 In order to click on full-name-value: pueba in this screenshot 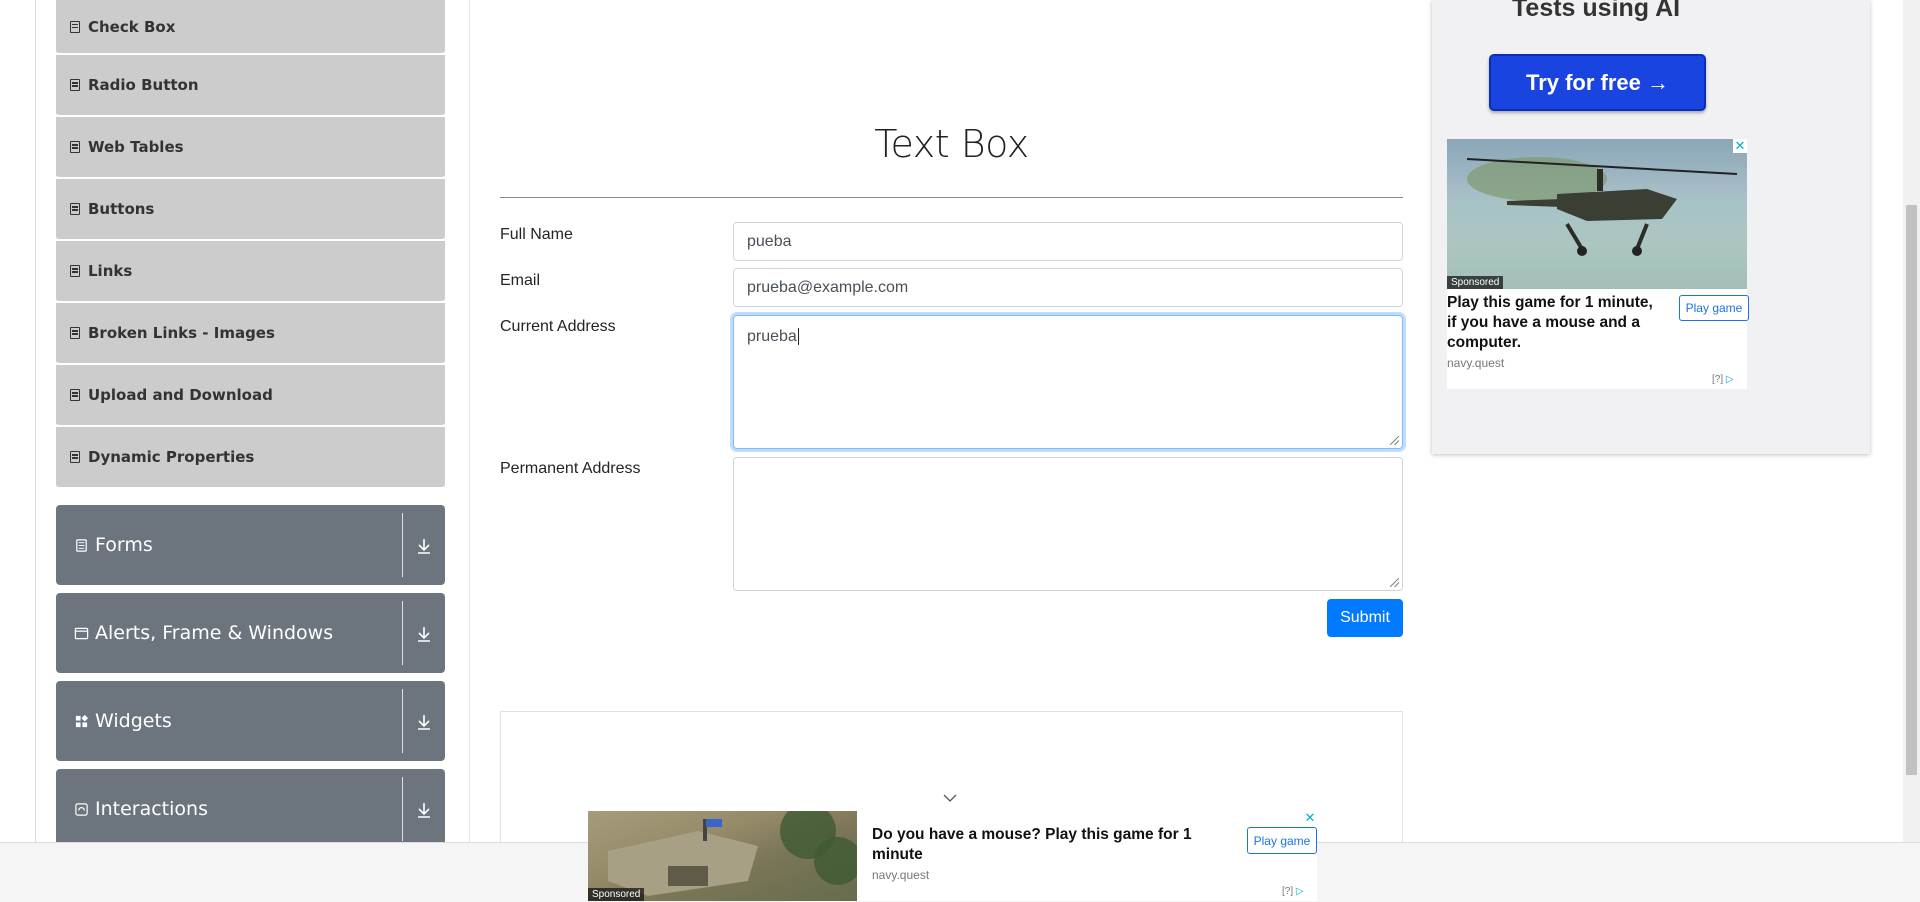, I will do `click(769, 241)`.